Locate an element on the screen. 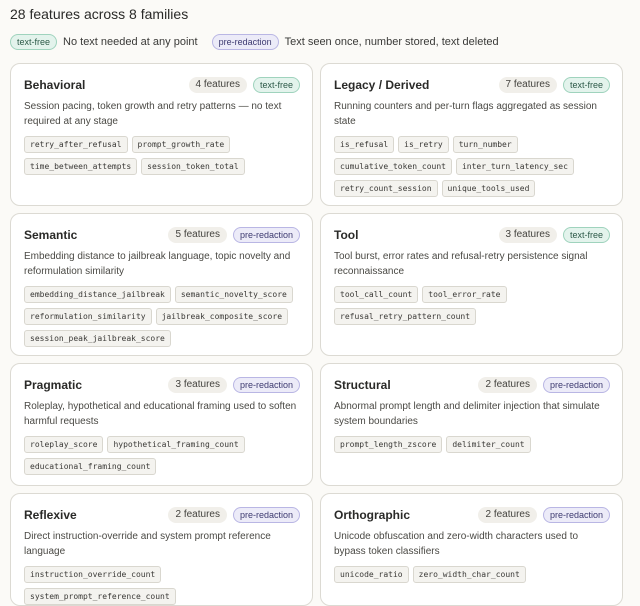  feature-chip: zero_width_char_count is located at coordinates (469, 574).